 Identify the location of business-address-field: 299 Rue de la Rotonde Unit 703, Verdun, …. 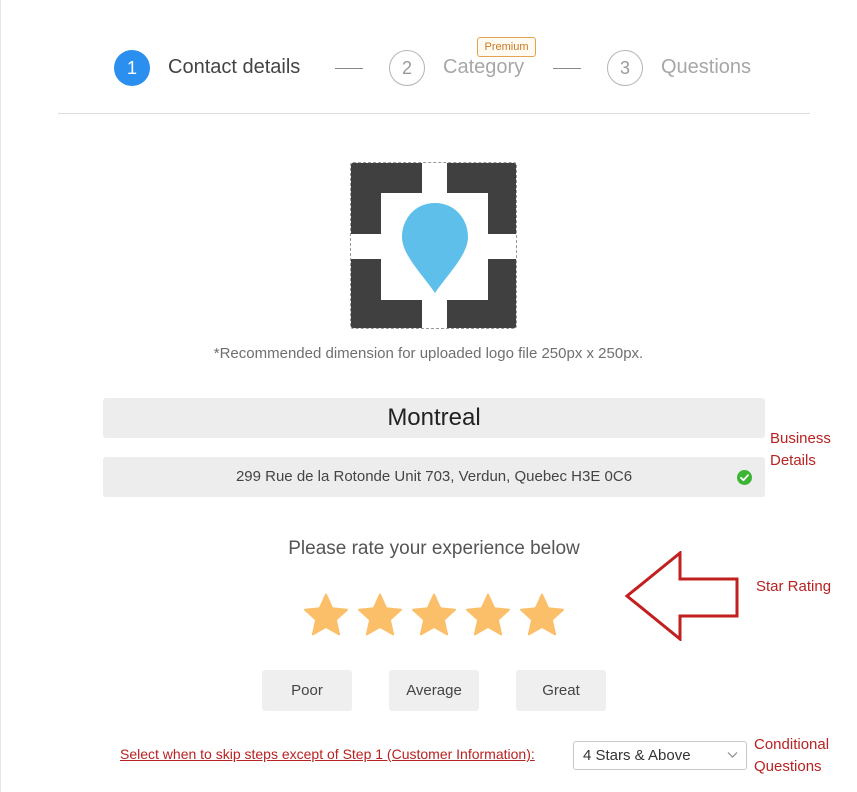
(434, 477).